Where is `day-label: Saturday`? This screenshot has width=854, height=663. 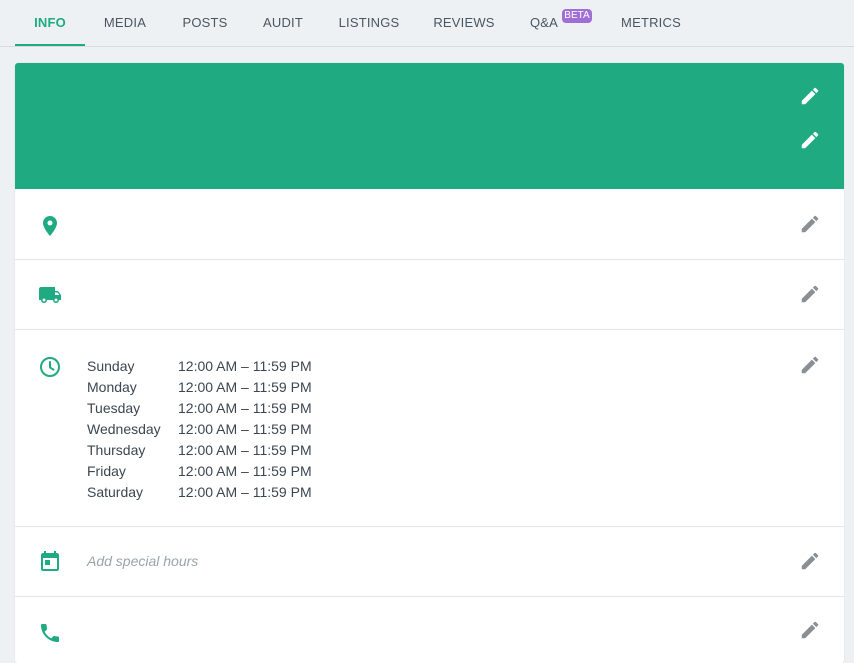
day-label: Saturday is located at coordinates (115, 492).